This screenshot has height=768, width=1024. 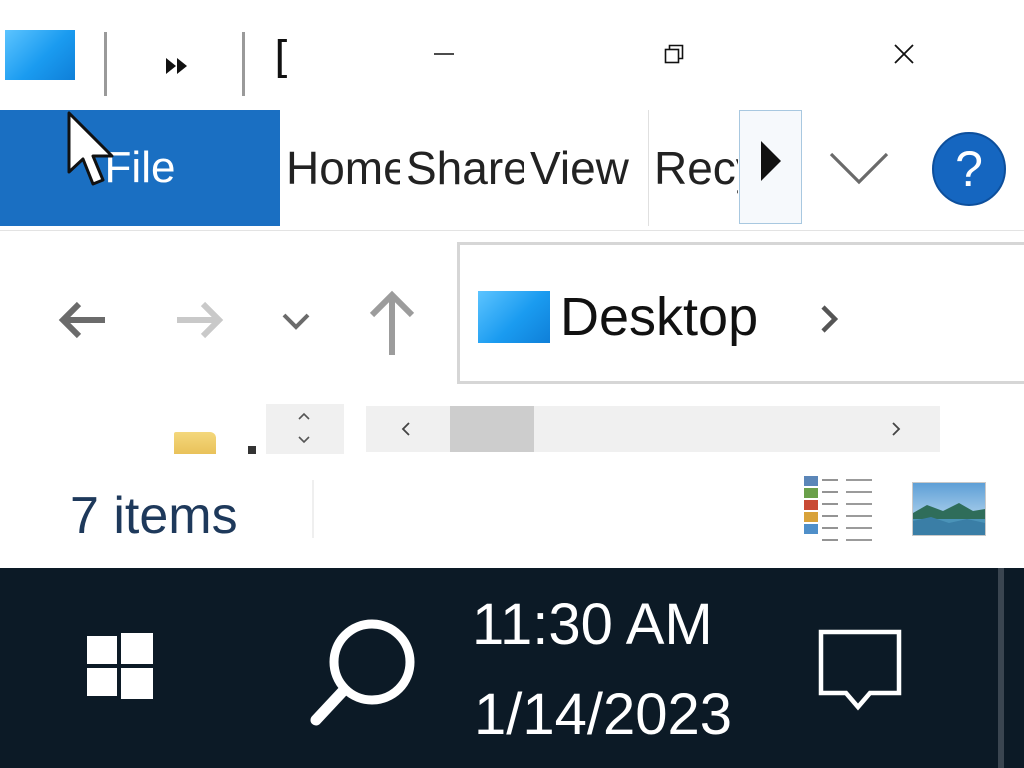 I want to click on back-button, so click(x=82, y=320).